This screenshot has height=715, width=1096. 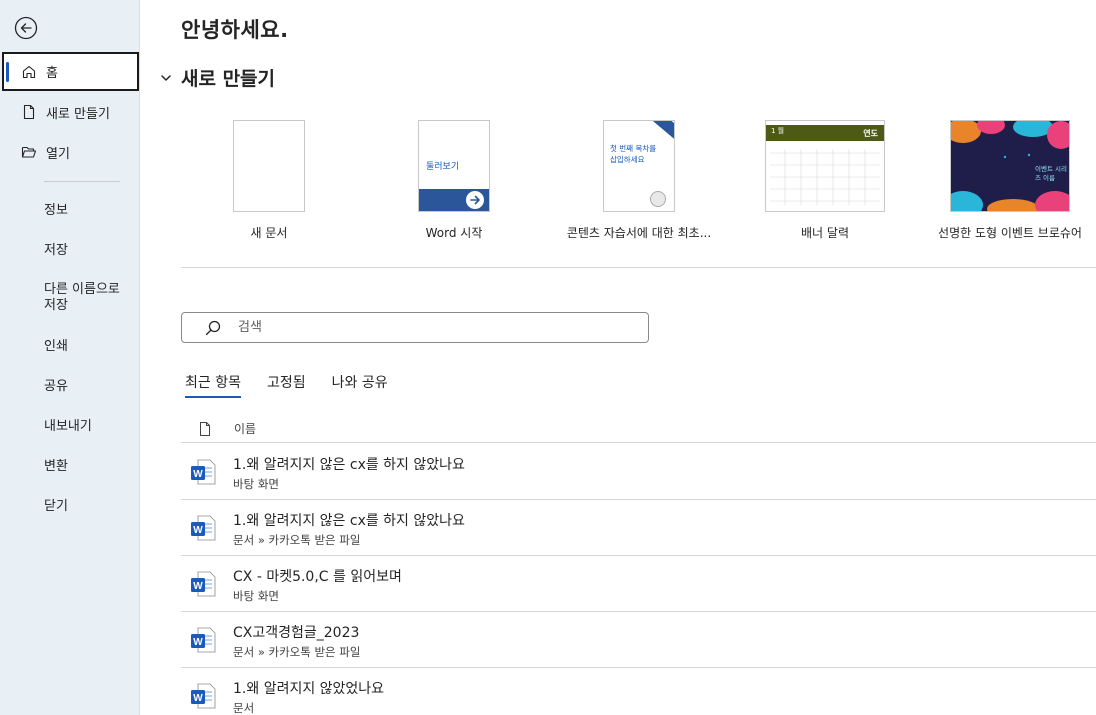 I want to click on nav-save-label: 저장, so click(x=56, y=250).